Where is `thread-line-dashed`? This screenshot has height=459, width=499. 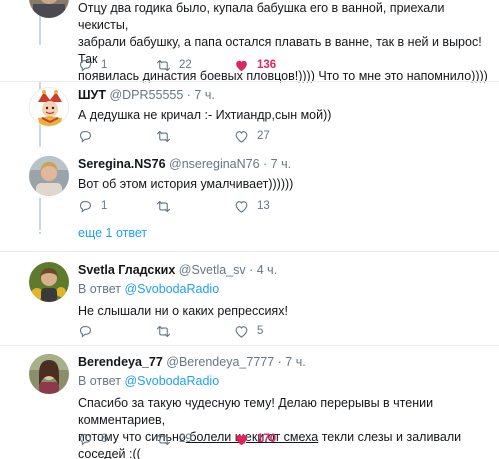 thread-line-dashed is located at coordinates (40, 229).